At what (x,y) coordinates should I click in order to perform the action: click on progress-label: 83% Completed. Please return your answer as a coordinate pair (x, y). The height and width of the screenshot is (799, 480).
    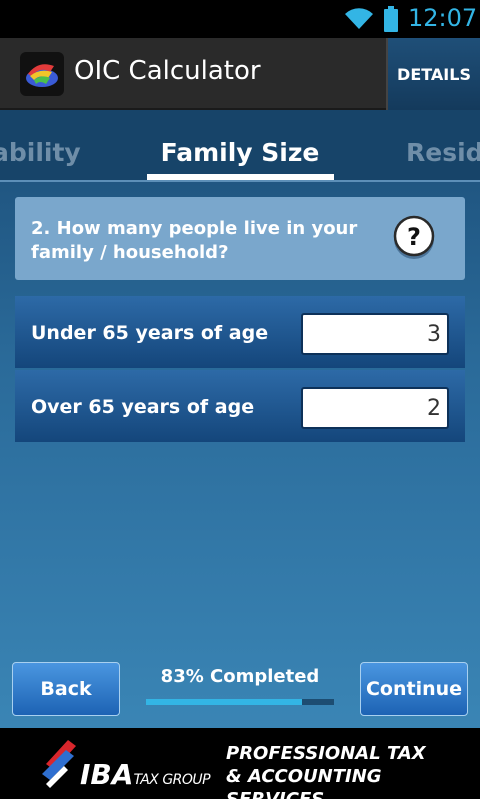
    Looking at the image, I should click on (240, 676).